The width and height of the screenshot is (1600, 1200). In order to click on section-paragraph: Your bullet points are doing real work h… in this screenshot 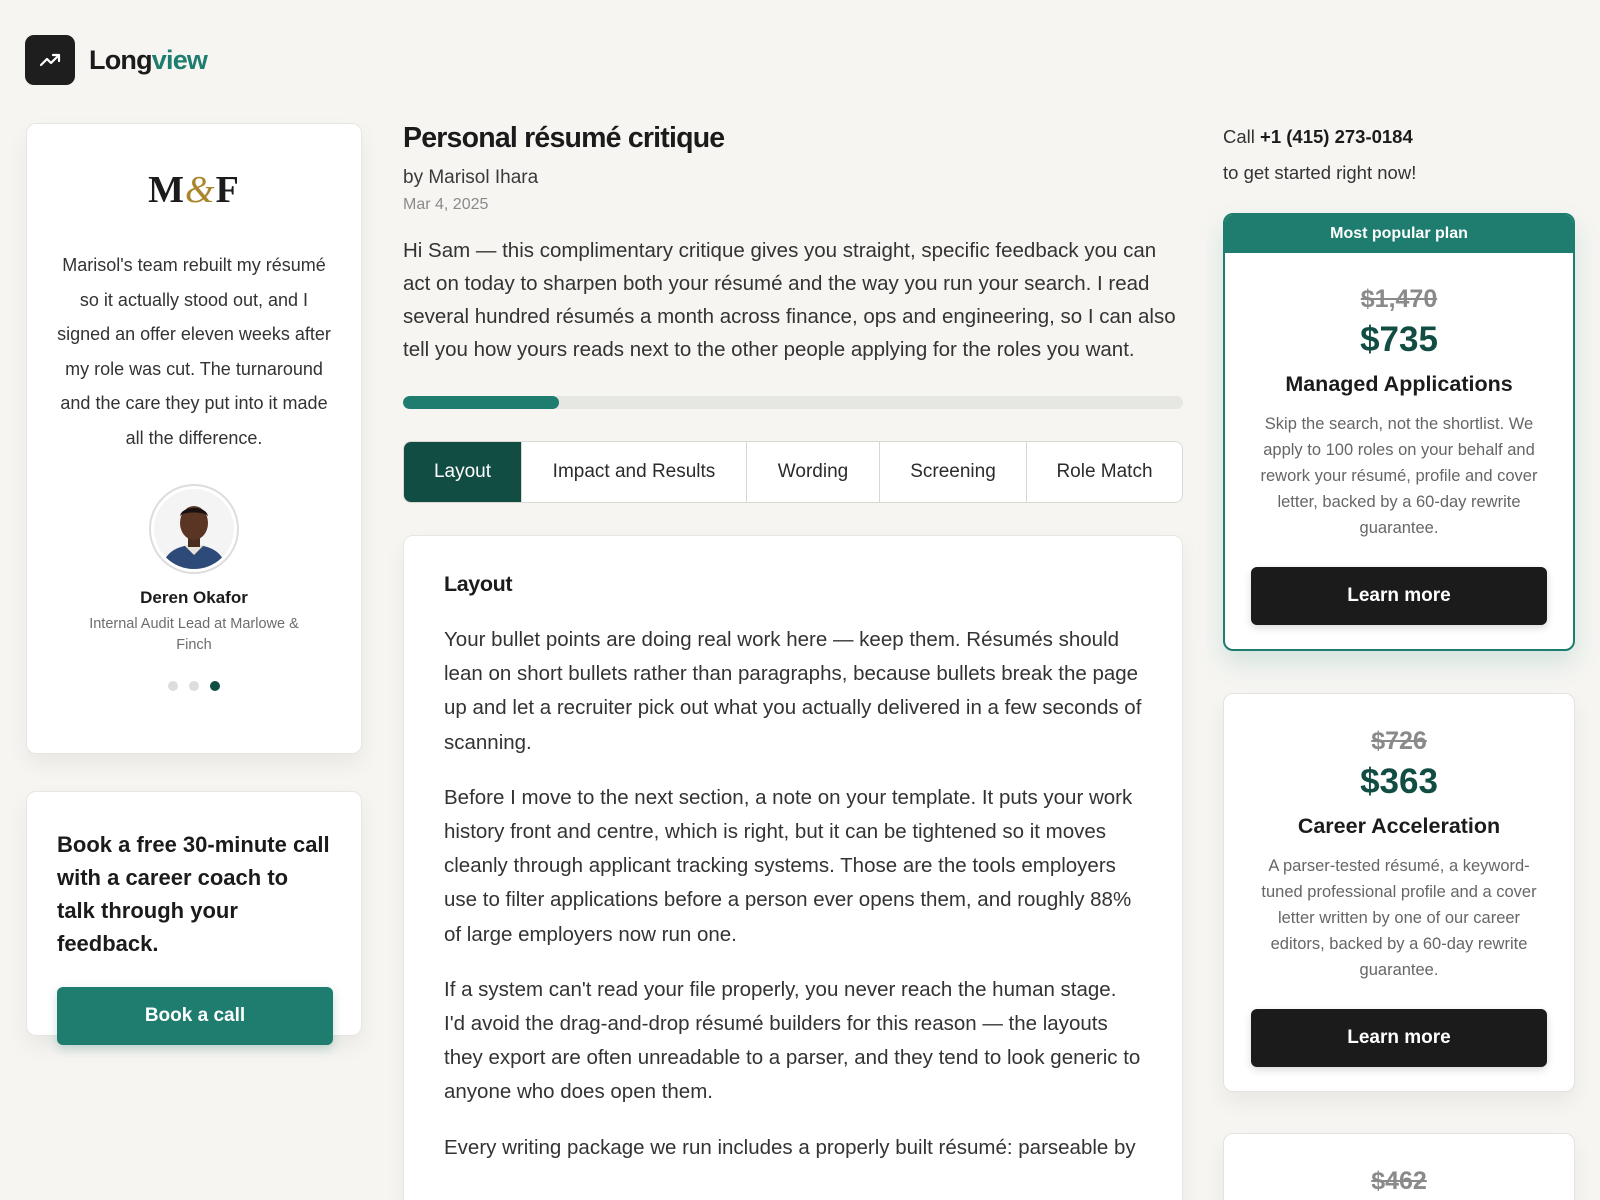, I will do `click(793, 691)`.